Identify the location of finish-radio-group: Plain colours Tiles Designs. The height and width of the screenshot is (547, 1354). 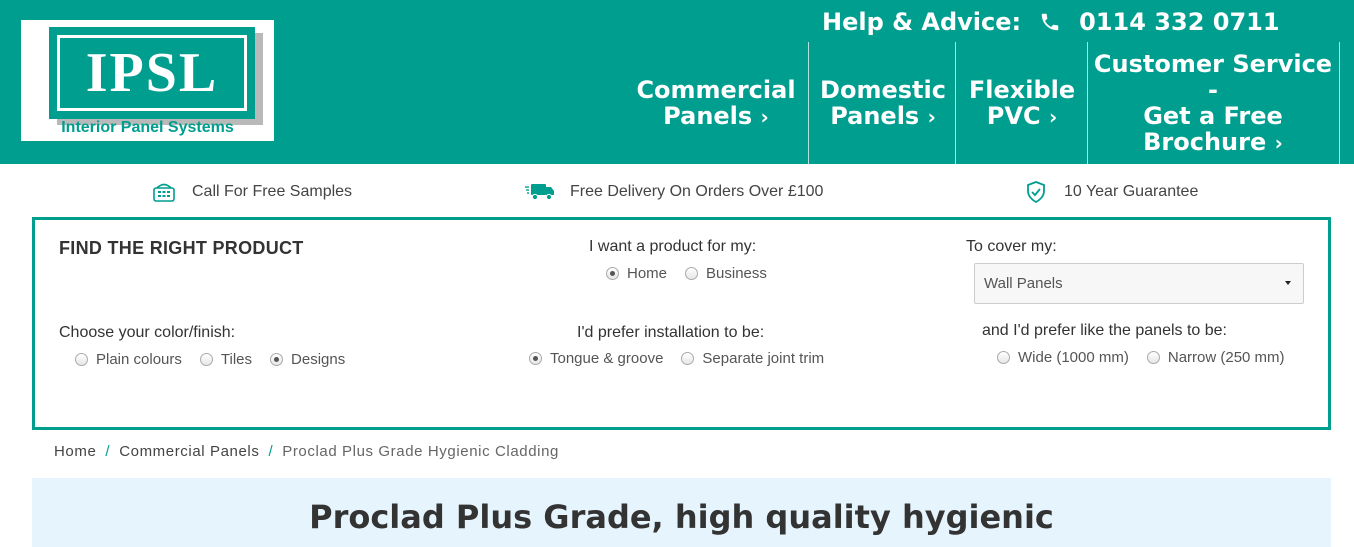
(219, 359).